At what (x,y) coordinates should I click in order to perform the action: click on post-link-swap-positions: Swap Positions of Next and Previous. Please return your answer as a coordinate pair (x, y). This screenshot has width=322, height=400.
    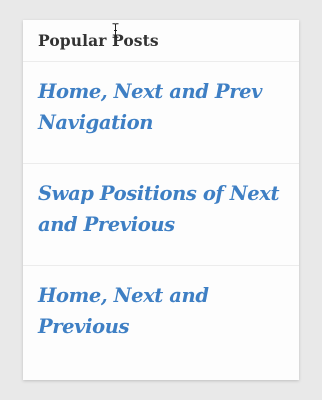
    Looking at the image, I should click on (162, 209).